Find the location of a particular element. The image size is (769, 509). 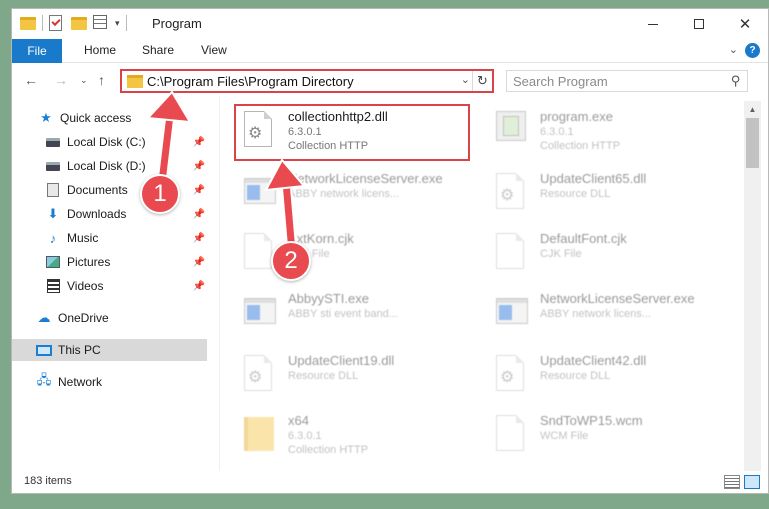

file-item: ⚙ UpdateClient19.dll Resource DLL is located at coordinates (360, 374).